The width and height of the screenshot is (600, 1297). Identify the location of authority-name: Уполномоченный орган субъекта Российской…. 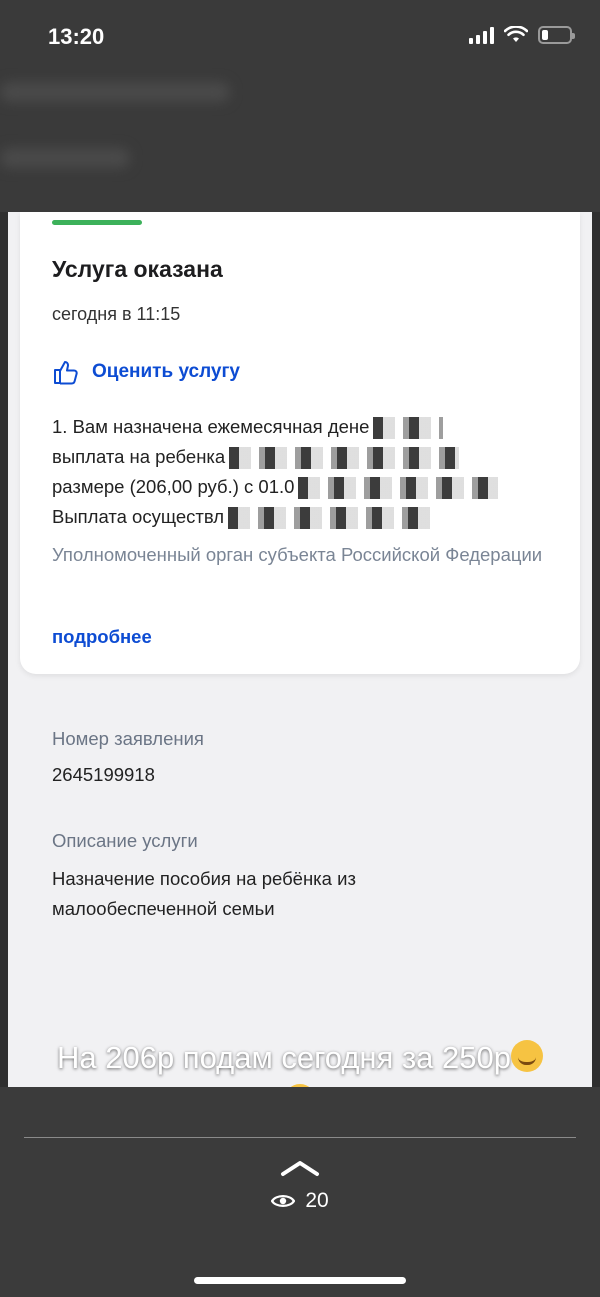
(297, 554).